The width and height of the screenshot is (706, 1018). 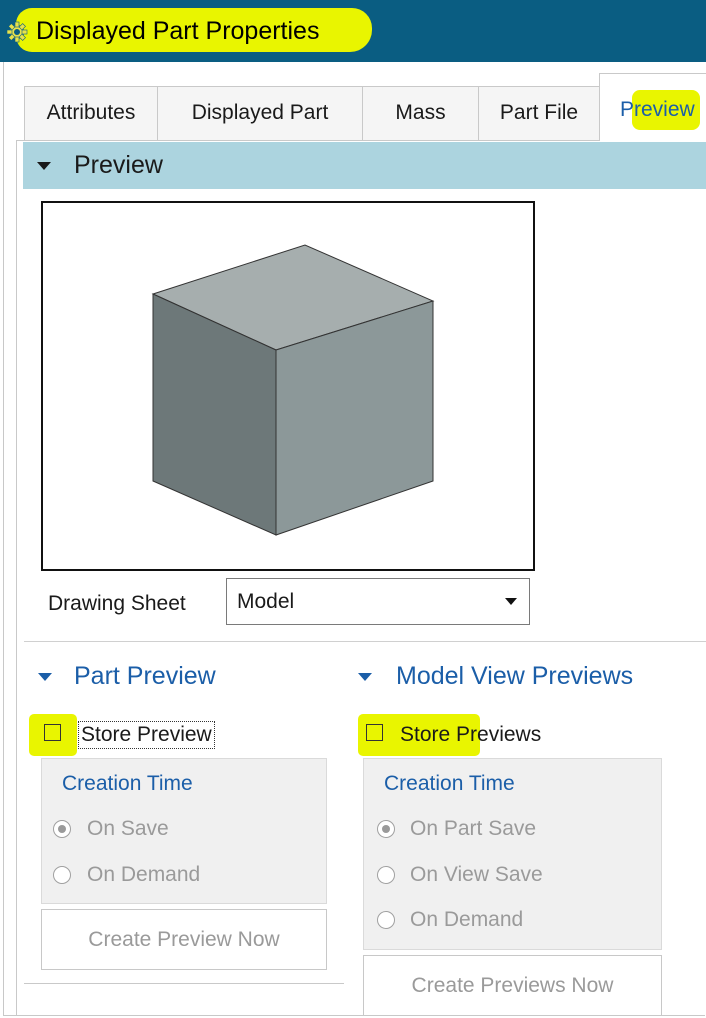 What do you see at coordinates (91, 113) in the screenshot?
I see `tab-attributes: Attributes` at bounding box center [91, 113].